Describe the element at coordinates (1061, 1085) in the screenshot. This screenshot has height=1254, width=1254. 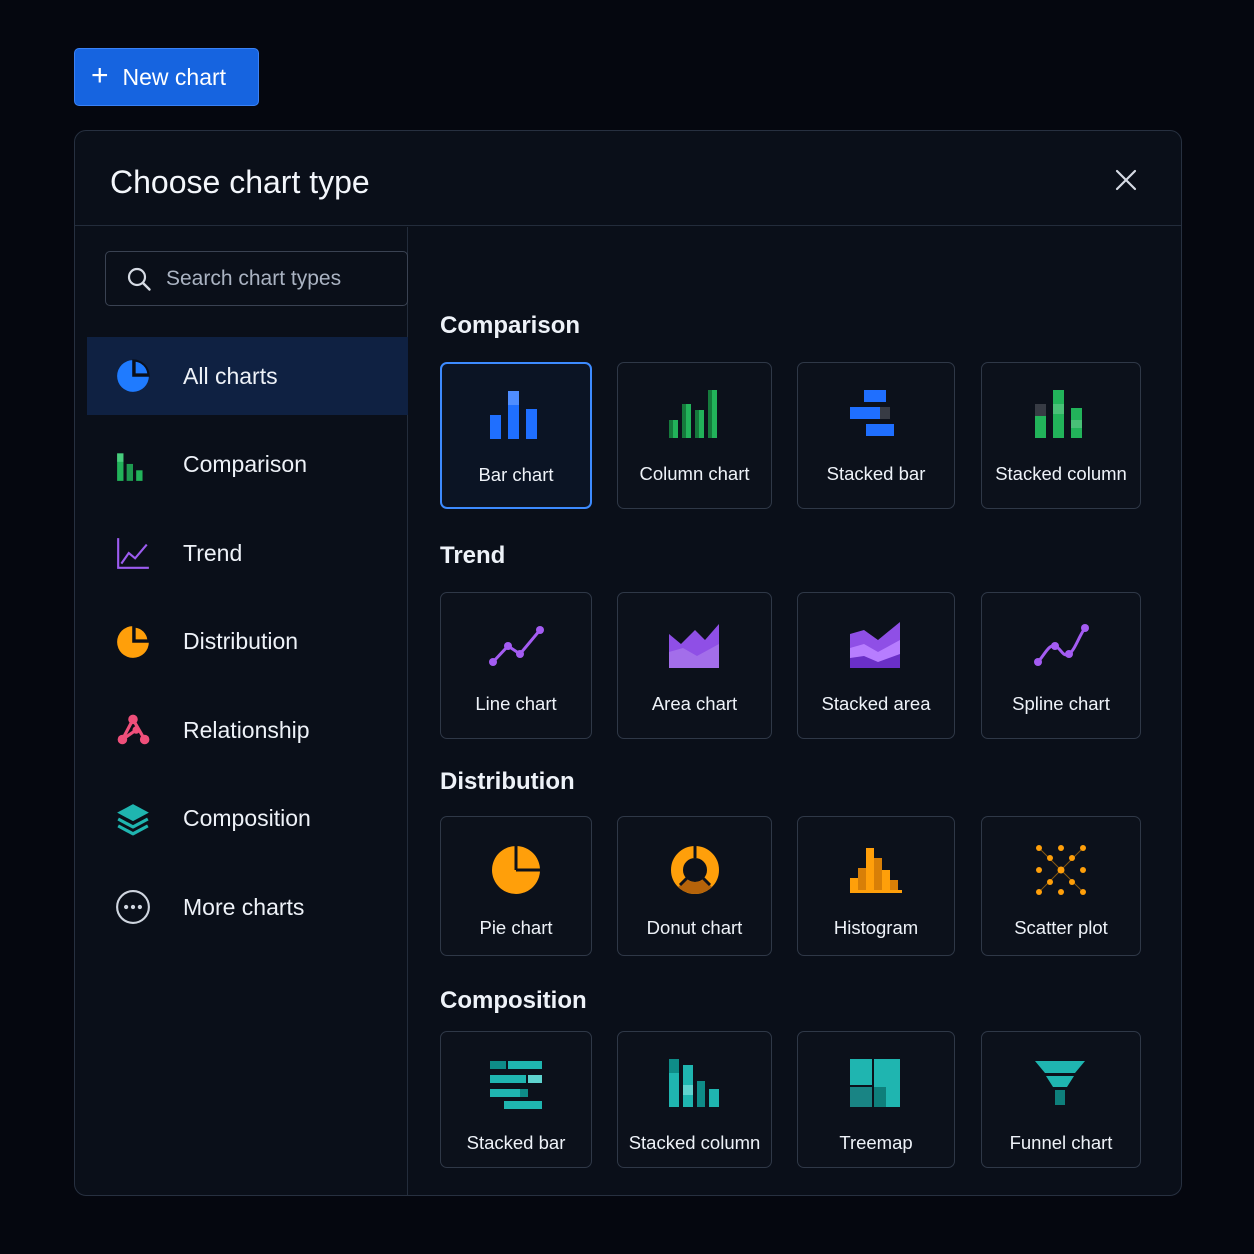
I see `funnel-chart-icon` at that location.